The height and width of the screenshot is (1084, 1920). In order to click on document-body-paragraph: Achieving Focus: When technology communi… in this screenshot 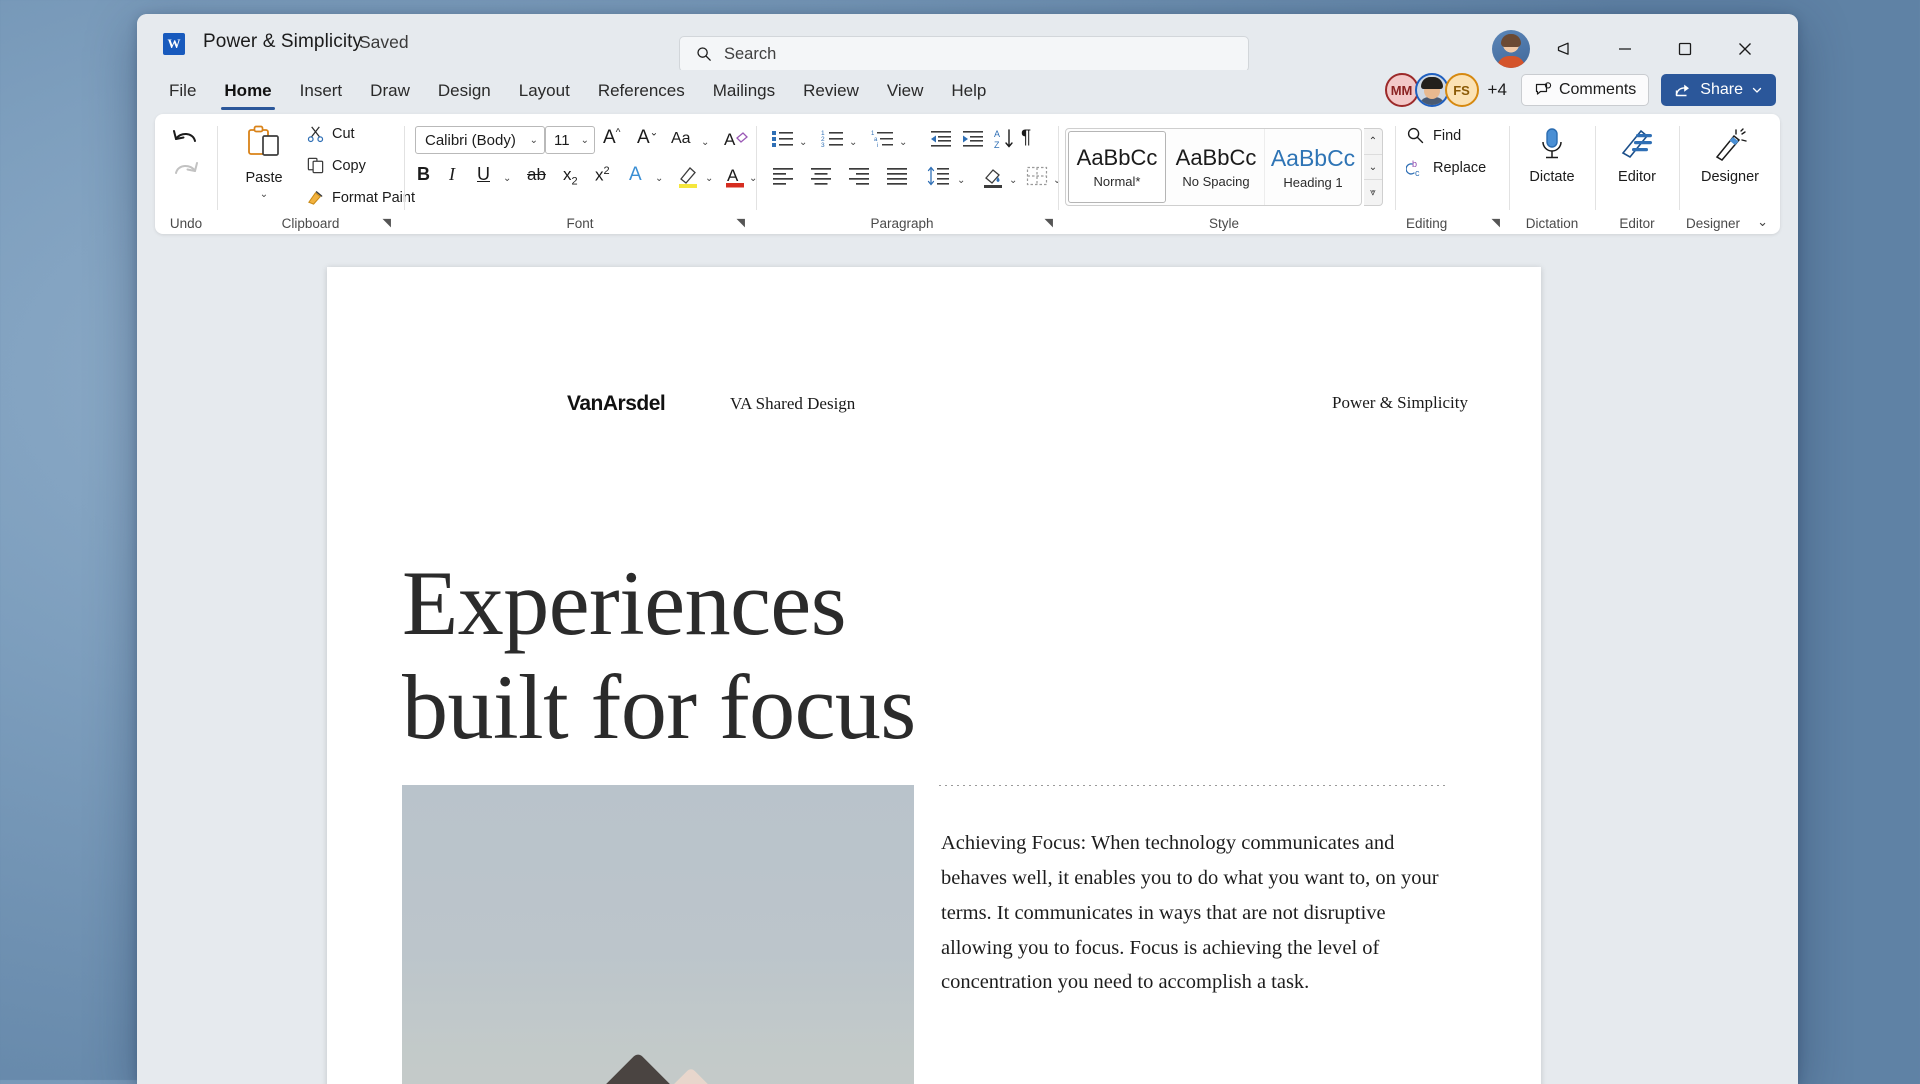, I will do `click(1192, 893)`.